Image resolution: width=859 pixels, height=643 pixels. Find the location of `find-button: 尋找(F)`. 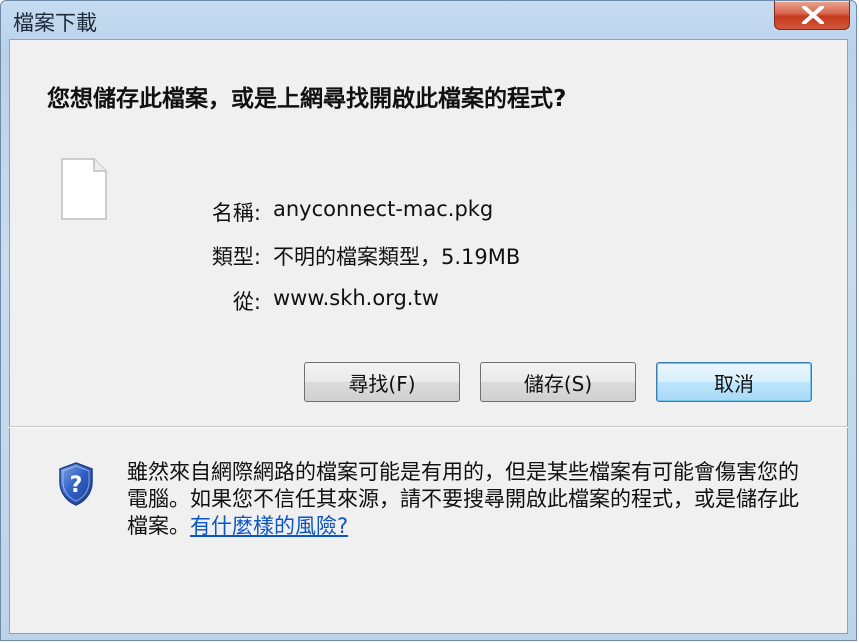

find-button: 尋找(F) is located at coordinates (382, 382).